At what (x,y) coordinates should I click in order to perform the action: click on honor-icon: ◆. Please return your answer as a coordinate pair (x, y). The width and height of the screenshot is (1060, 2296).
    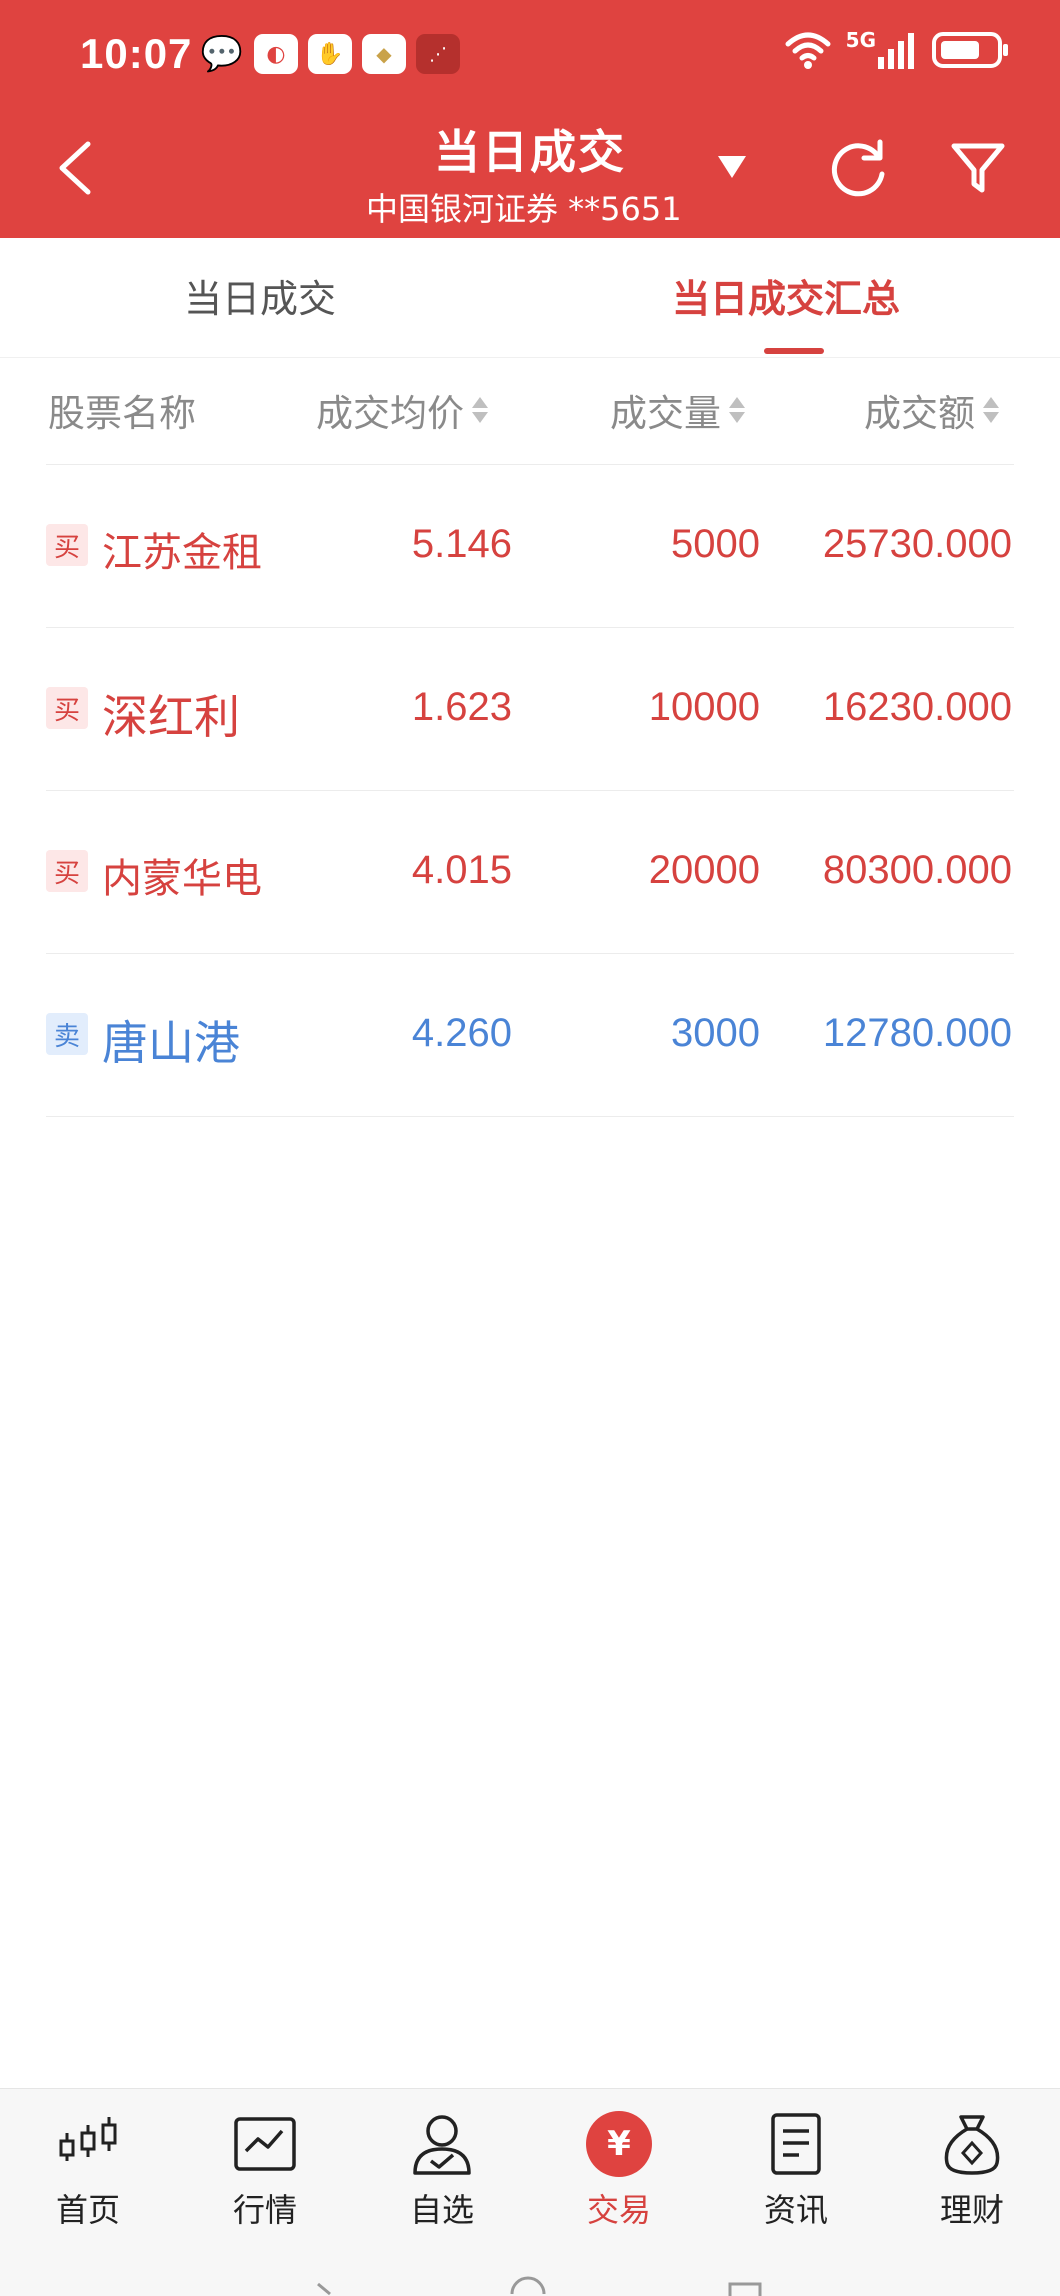
    Looking at the image, I should click on (384, 54).